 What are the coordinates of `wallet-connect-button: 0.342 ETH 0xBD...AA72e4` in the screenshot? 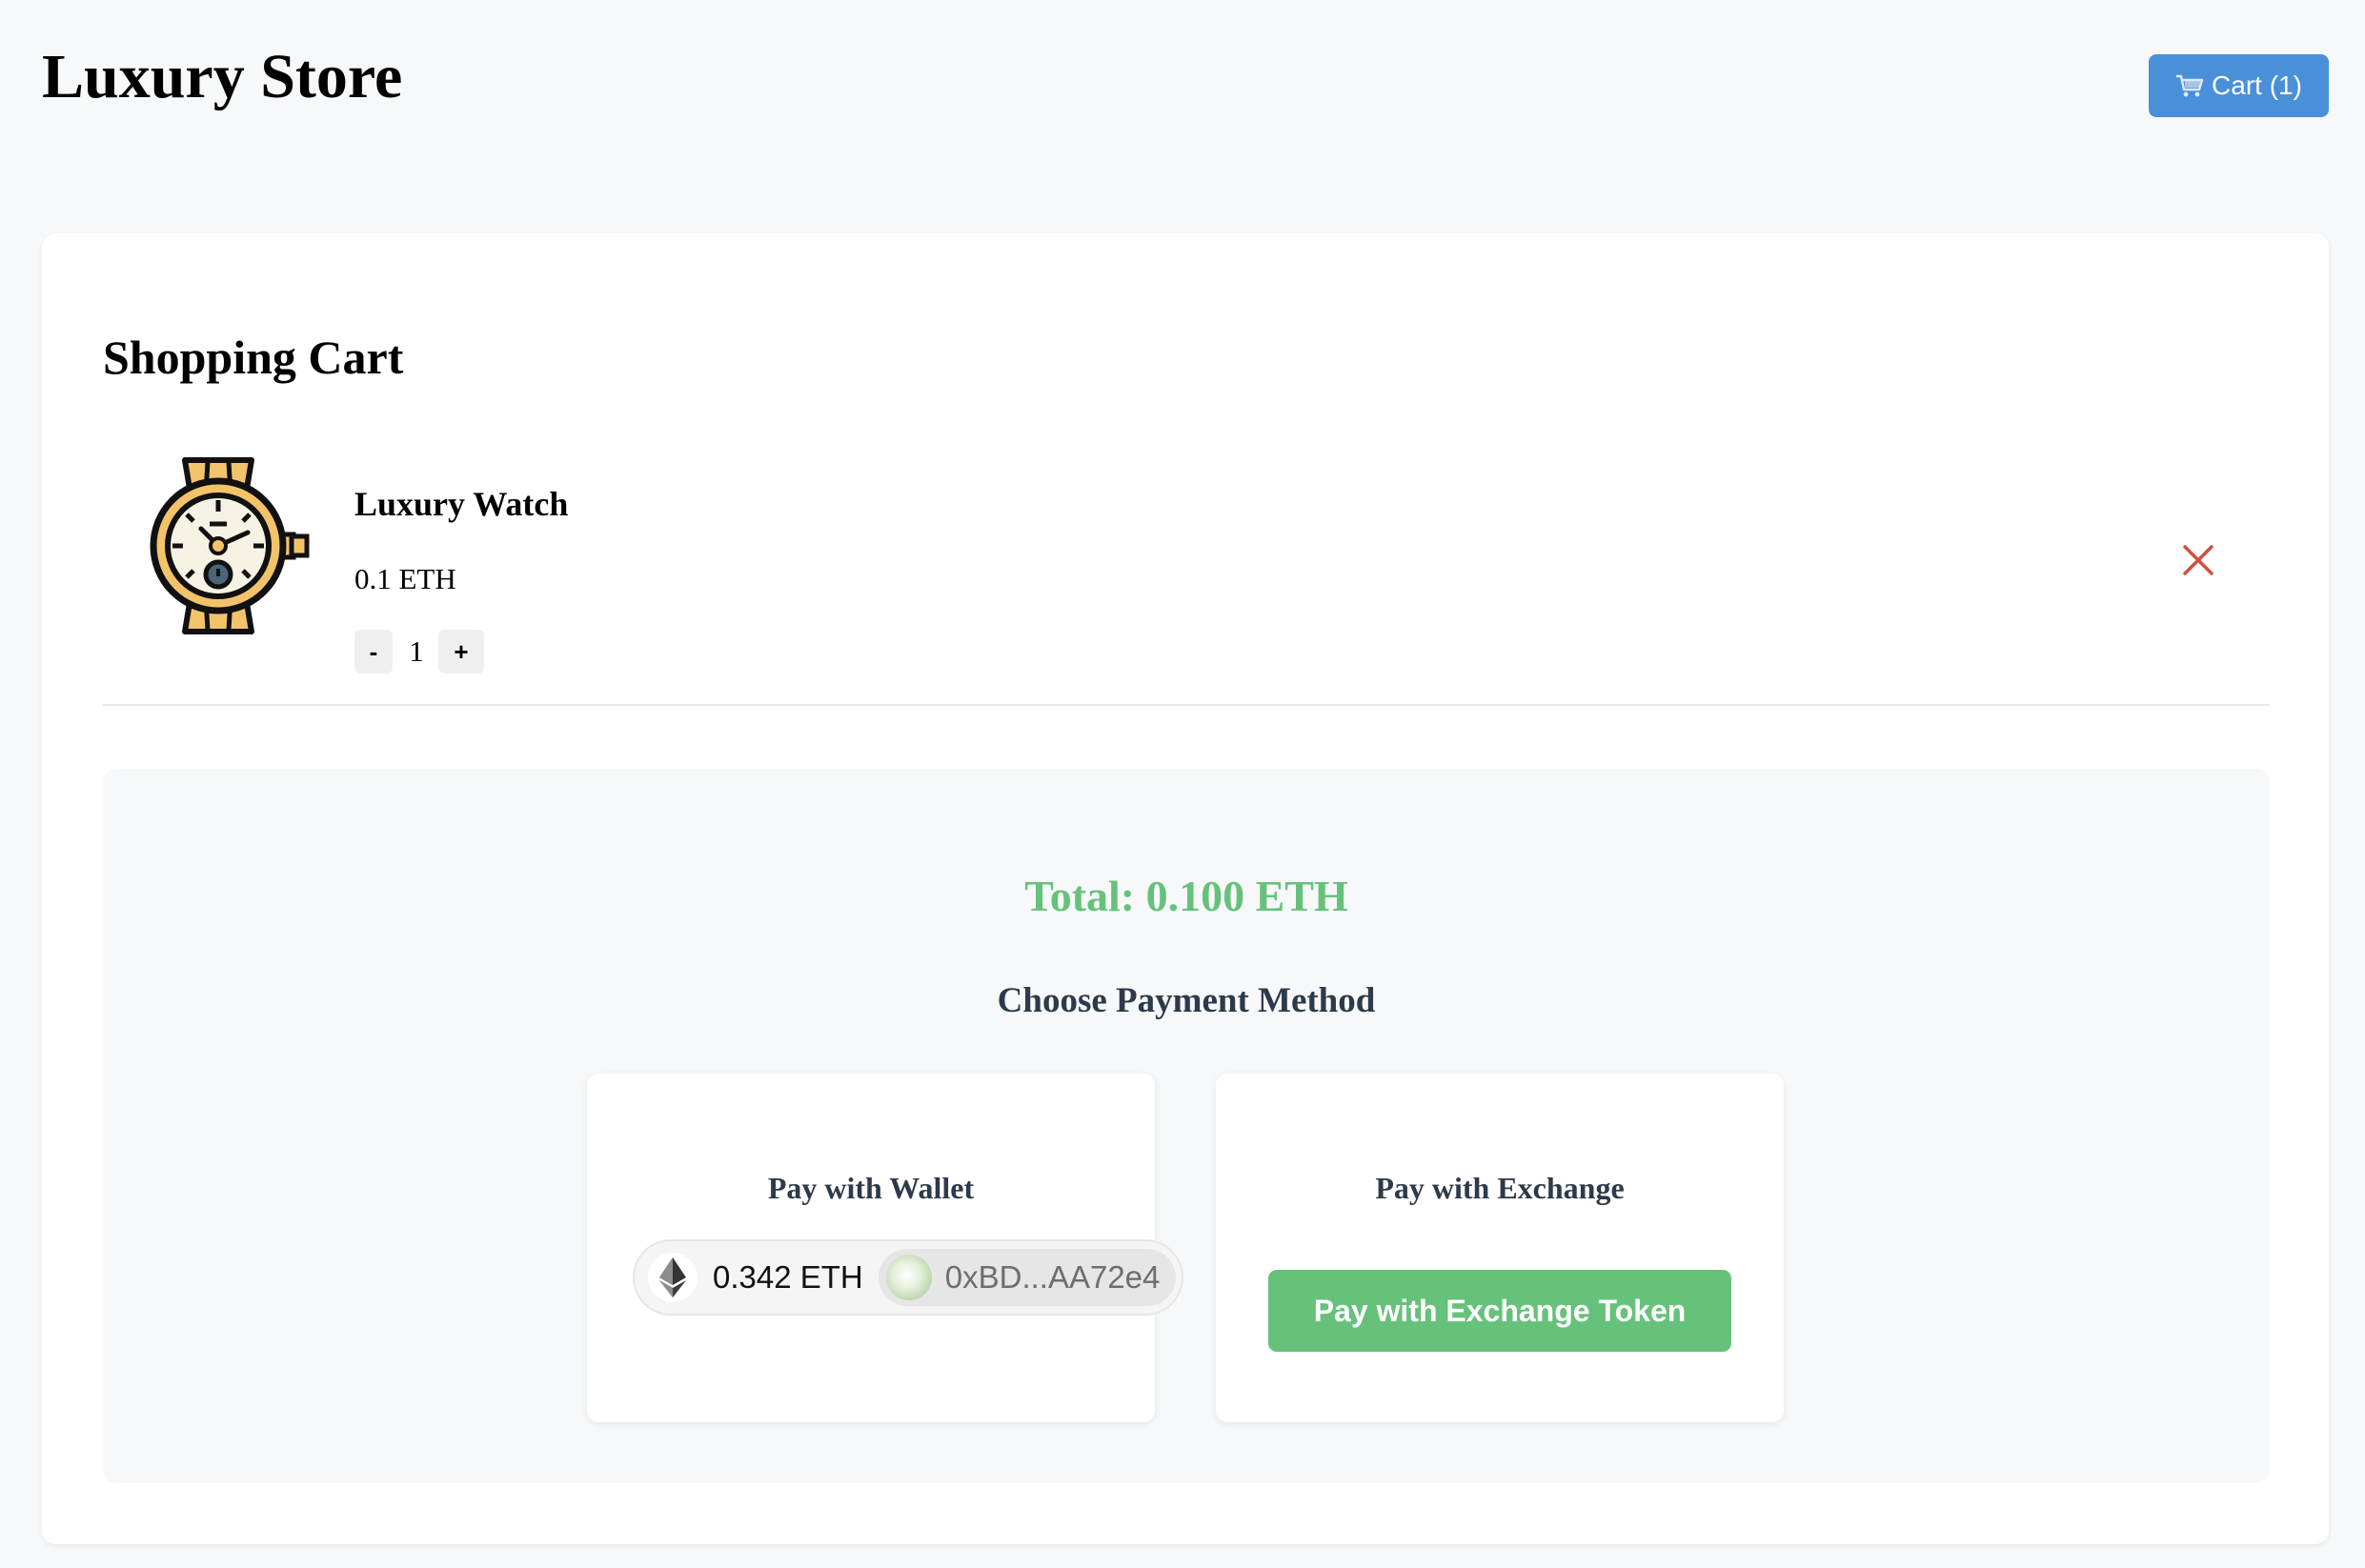 It's located at (908, 1277).